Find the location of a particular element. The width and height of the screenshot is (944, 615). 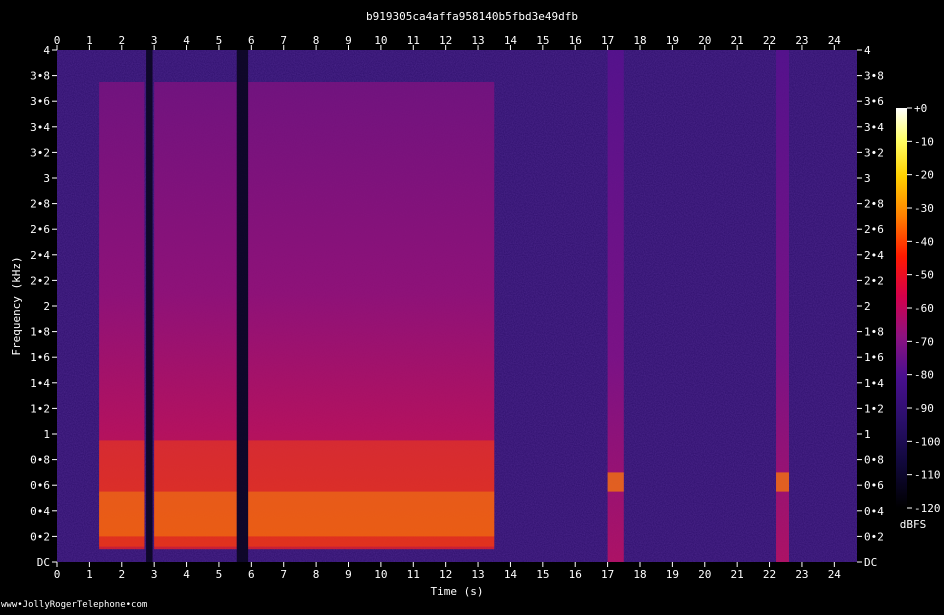

footer-credit: www•JollyRogerTelephone•com is located at coordinates (74, 605).